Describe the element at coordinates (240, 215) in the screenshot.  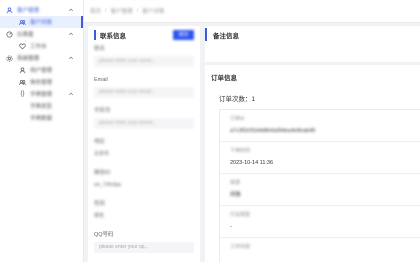
I see `order-industry-label: 行业类型` at that location.